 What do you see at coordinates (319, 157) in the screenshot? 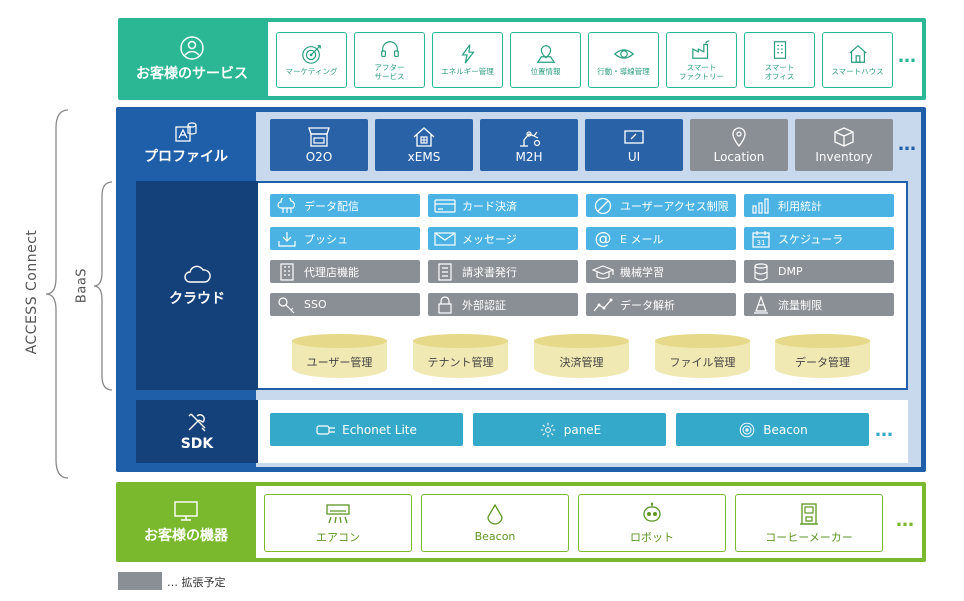
I see `profile-label: O2O` at bounding box center [319, 157].